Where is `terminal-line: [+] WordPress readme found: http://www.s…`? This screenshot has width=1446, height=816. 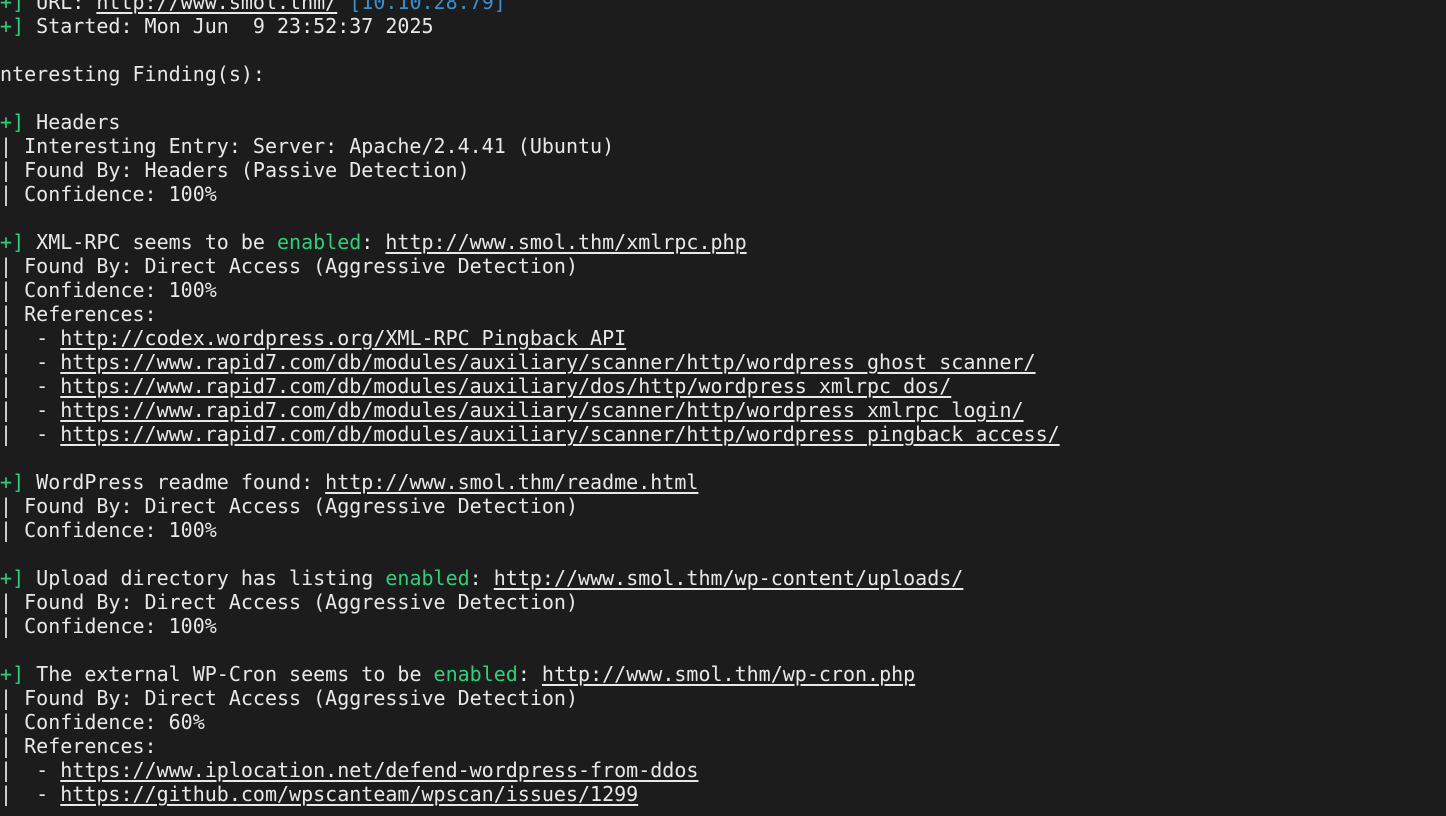
terminal-line: [+] WordPress readme found: http://www.s… is located at coordinates (349, 482).